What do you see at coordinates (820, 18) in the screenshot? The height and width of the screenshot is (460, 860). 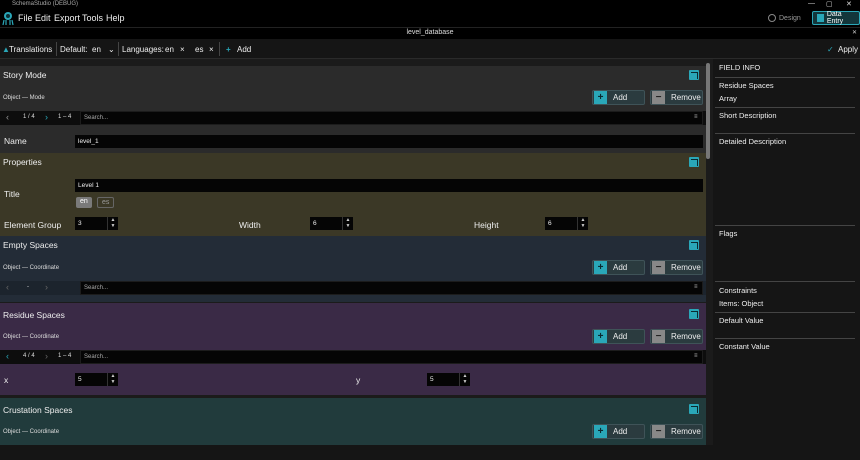 I see `chart-icon` at bounding box center [820, 18].